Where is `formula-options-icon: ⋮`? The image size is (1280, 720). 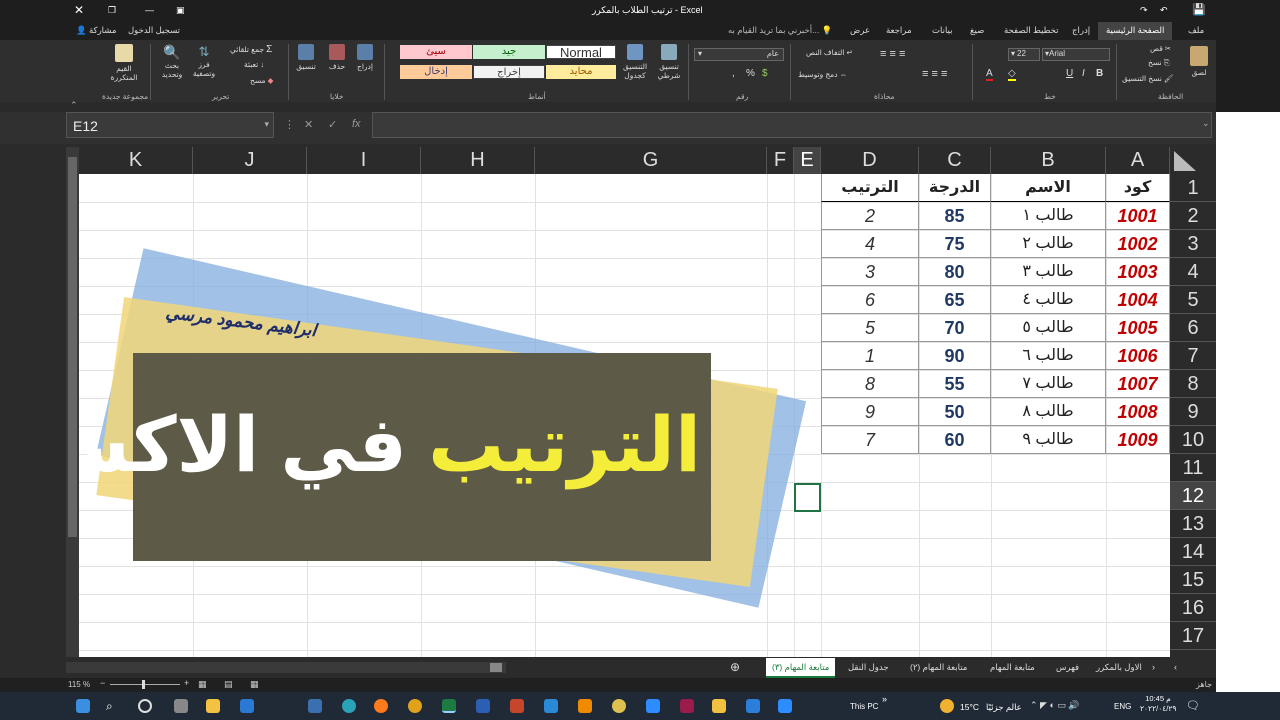
formula-options-icon: ⋮ is located at coordinates (289, 124).